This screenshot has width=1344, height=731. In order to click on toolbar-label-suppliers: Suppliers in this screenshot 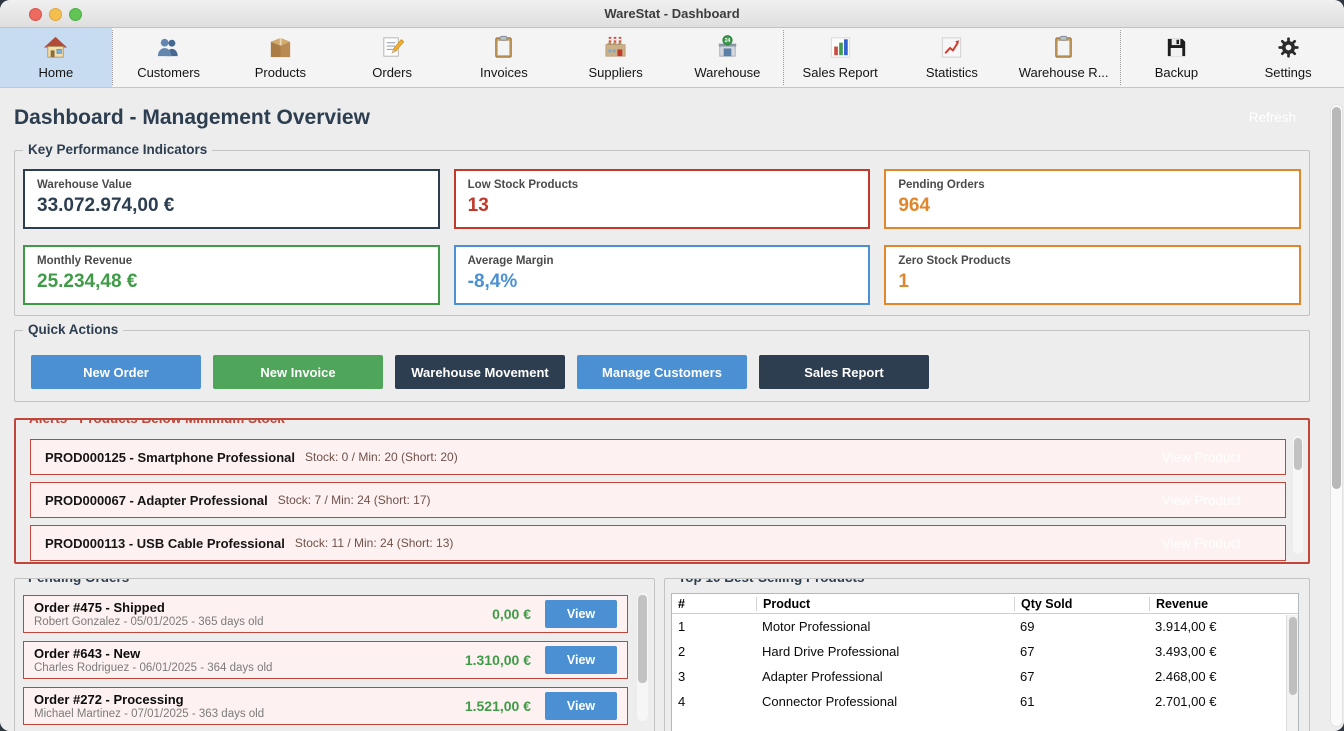, I will do `click(615, 72)`.